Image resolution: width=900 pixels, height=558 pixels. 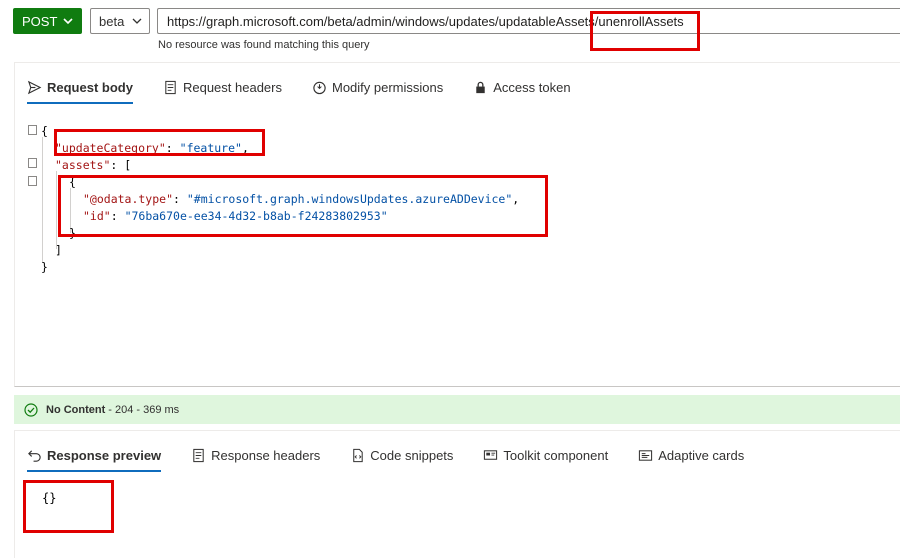 What do you see at coordinates (387, 87) in the screenshot?
I see `tab-label: Modify permissions` at bounding box center [387, 87].